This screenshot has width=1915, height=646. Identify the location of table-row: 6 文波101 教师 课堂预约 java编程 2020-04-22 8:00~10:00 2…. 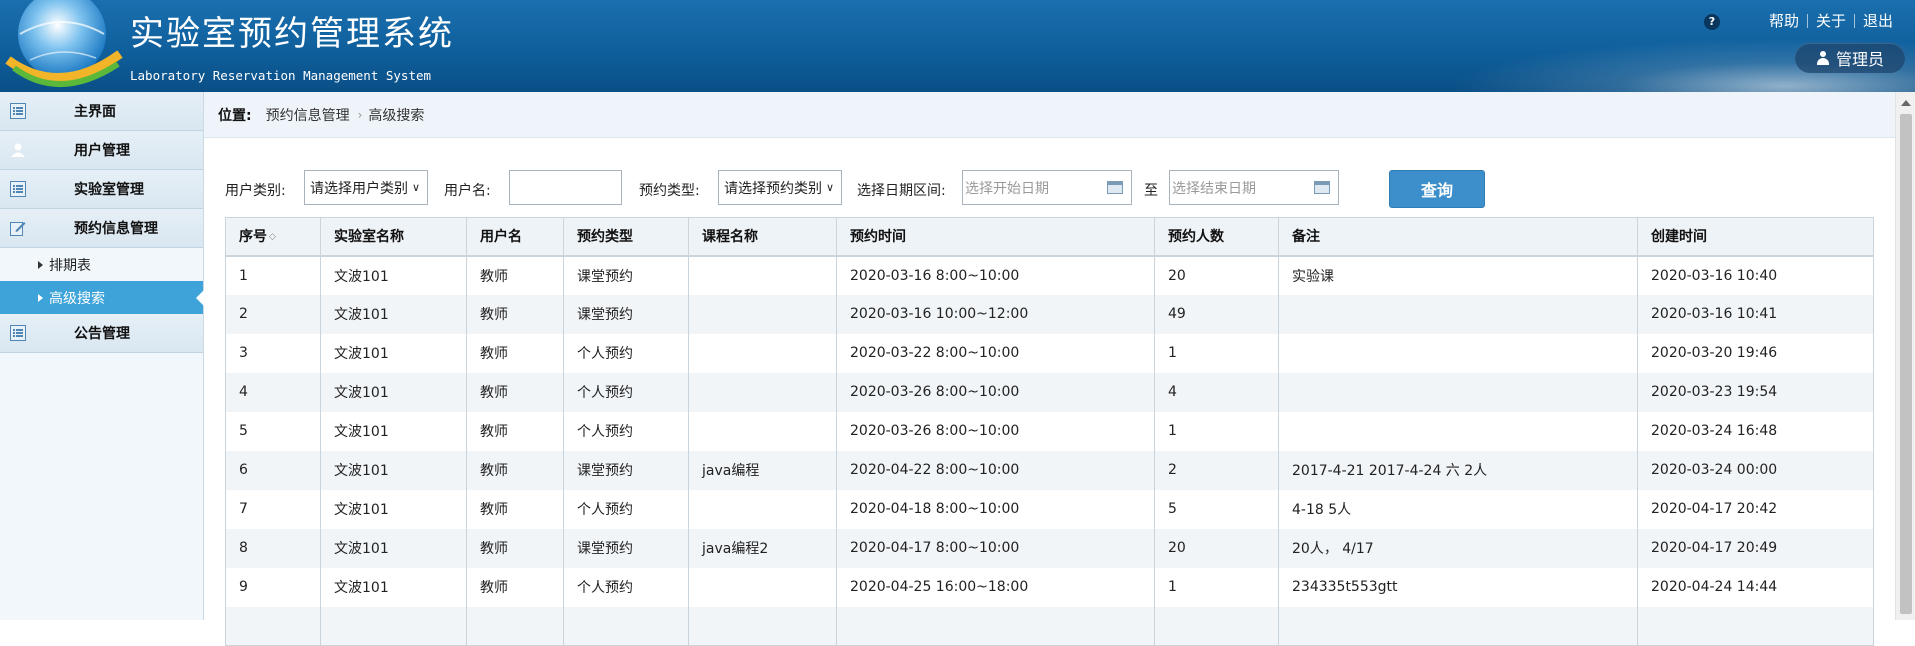
(1049, 470).